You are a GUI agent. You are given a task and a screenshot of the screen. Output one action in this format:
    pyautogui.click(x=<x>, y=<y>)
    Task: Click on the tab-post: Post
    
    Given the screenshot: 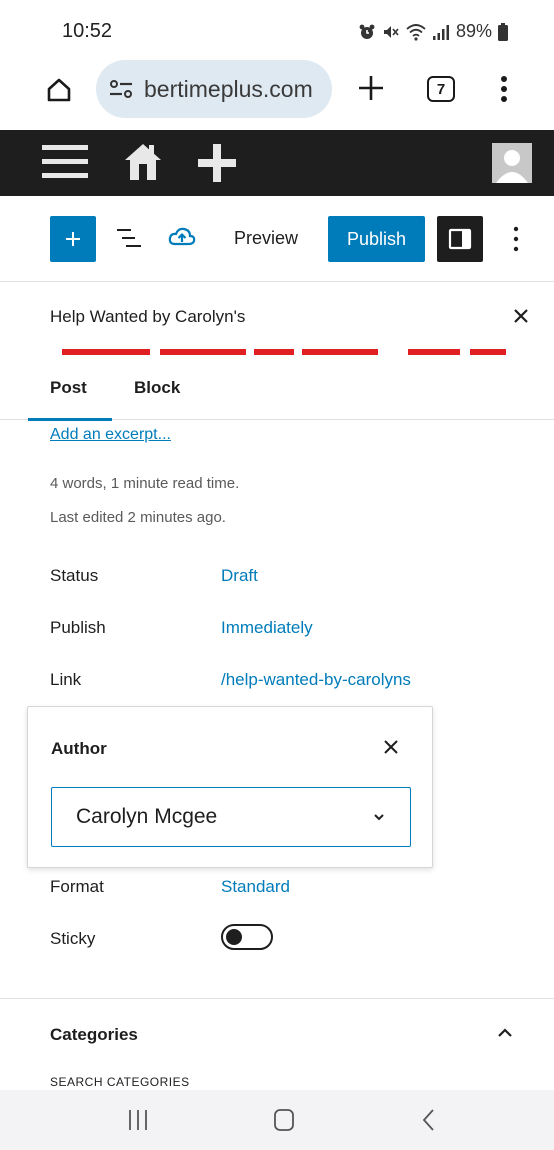 What is the action you would take?
    pyautogui.click(x=68, y=388)
    